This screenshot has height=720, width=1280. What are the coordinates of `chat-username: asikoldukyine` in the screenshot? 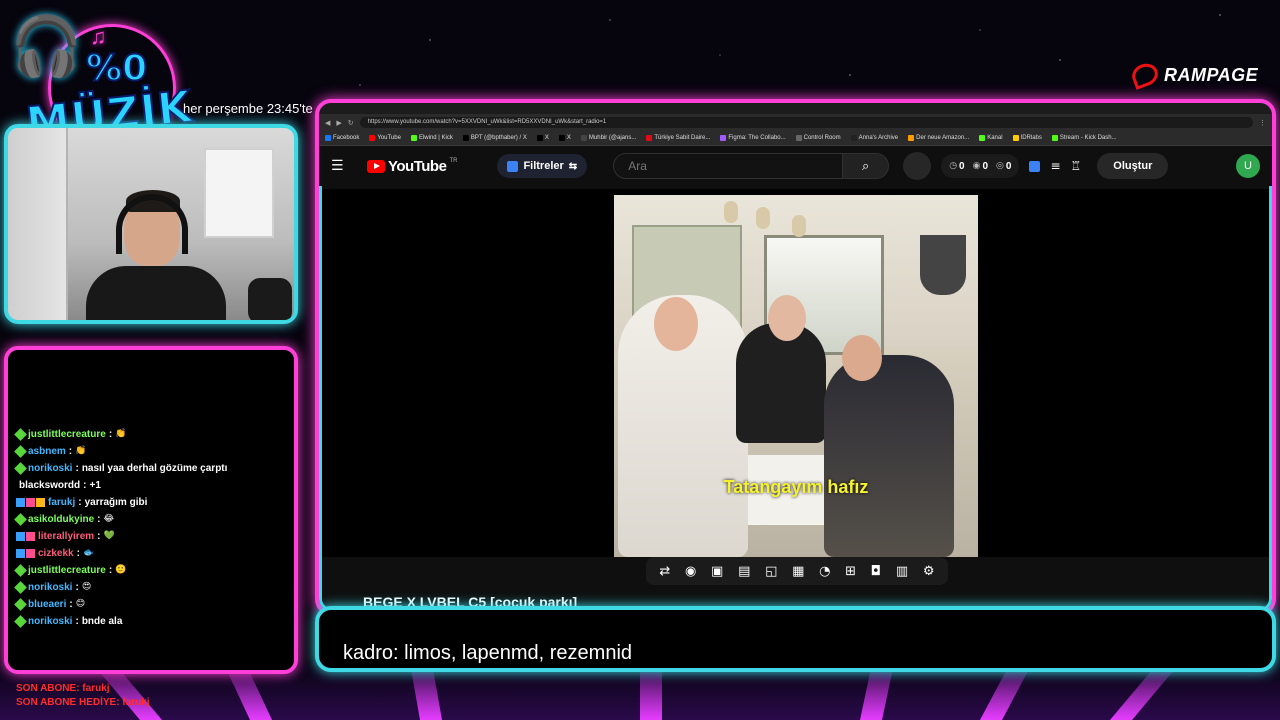 It's located at (61, 519).